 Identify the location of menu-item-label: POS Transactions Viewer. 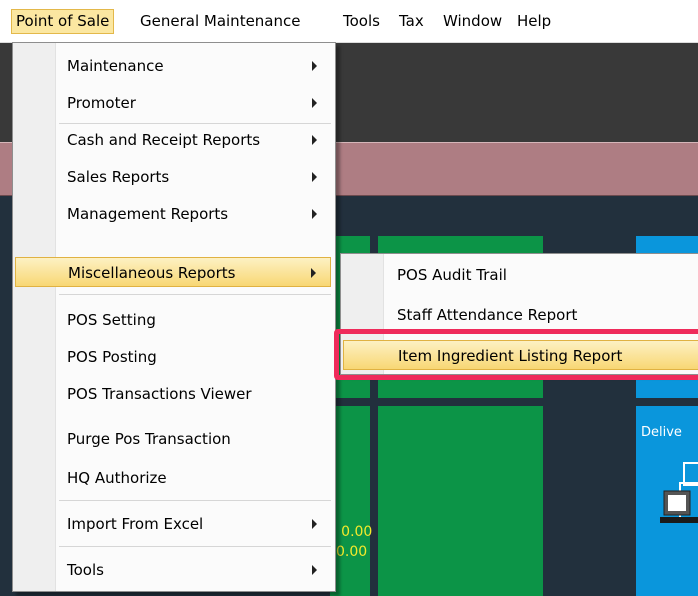
(159, 394).